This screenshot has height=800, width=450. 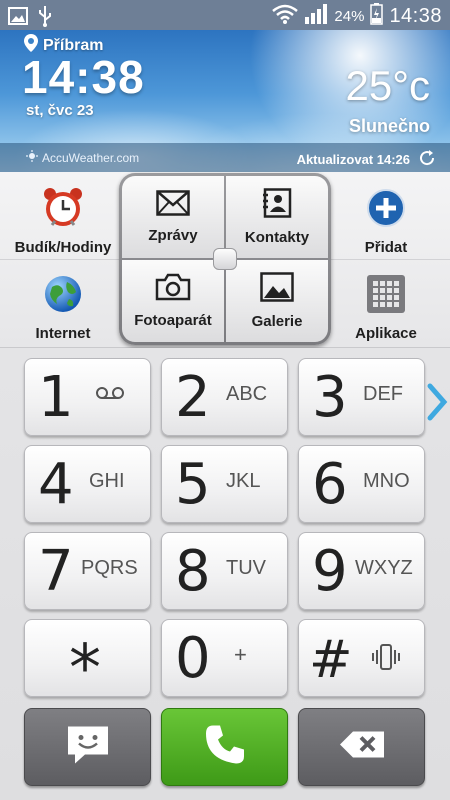 I want to click on key-letters: TUV, so click(x=246, y=568).